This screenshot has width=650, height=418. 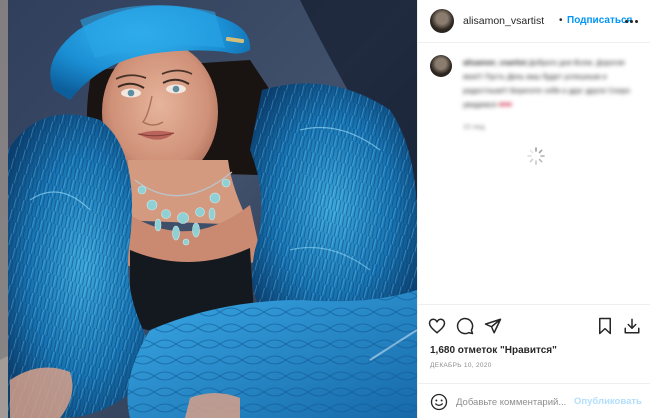 I want to click on likes-count: 1,680 отметок "Нравится", so click(x=493, y=350).